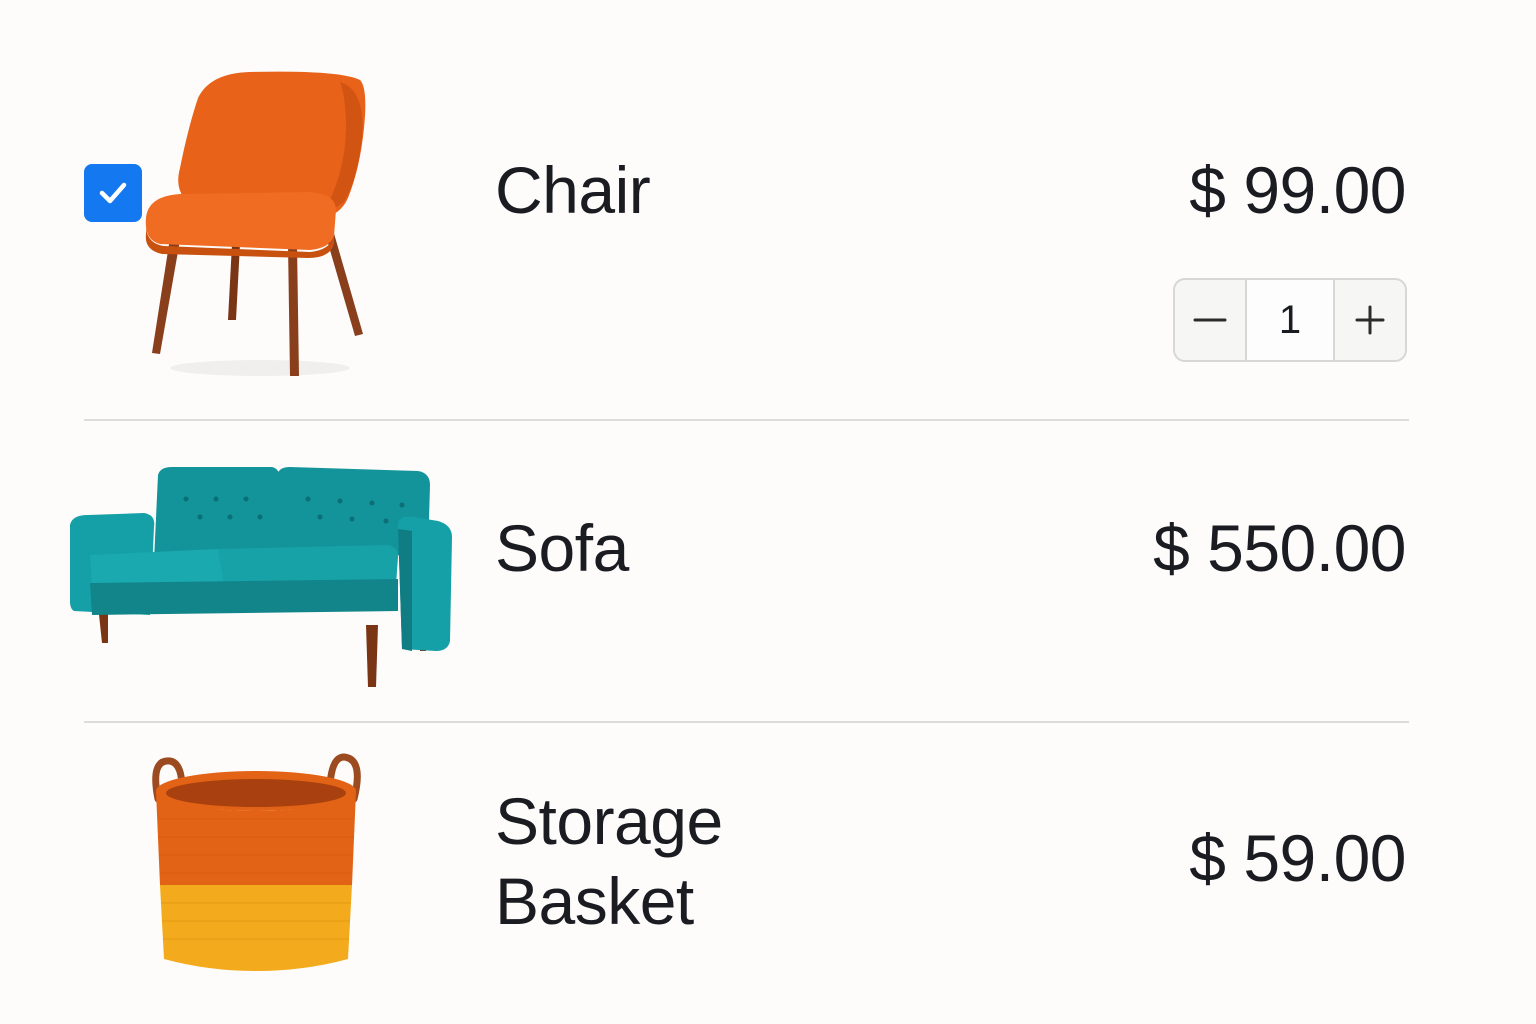  What do you see at coordinates (261, 577) in the screenshot?
I see `teal-sofa-icon` at bounding box center [261, 577].